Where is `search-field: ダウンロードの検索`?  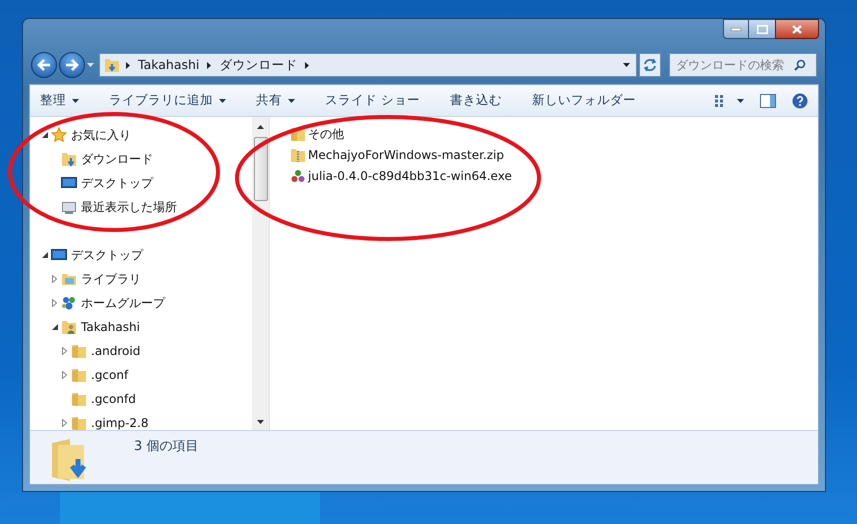
search-field: ダウンロードの検索 is located at coordinates (743, 65).